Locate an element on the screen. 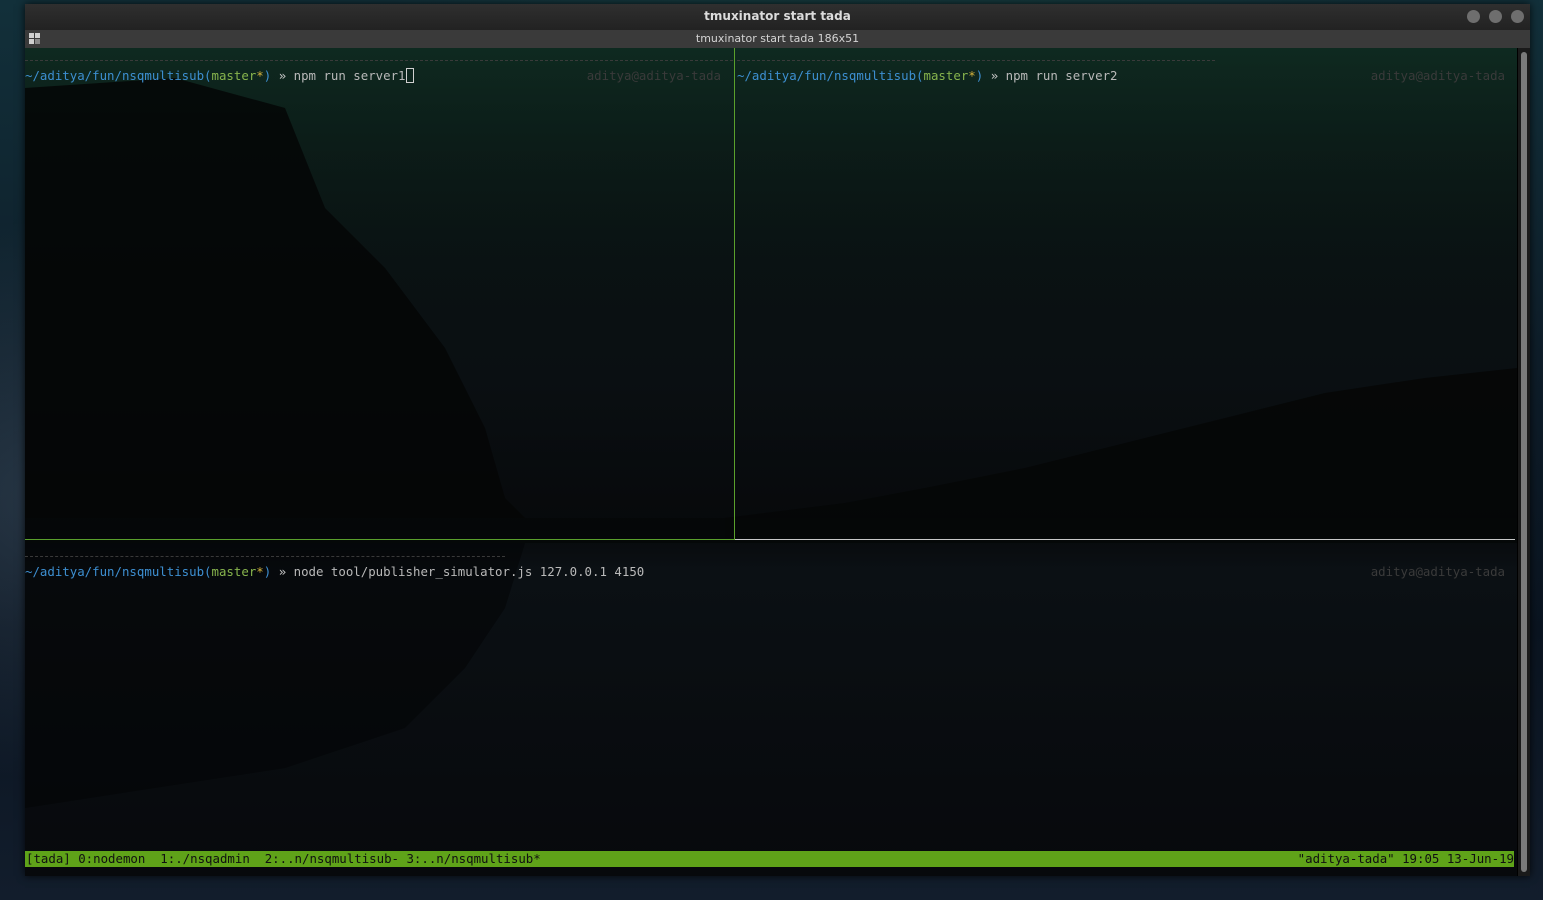 The image size is (1543, 900). pane-divider-vertical is located at coordinates (734, 294).